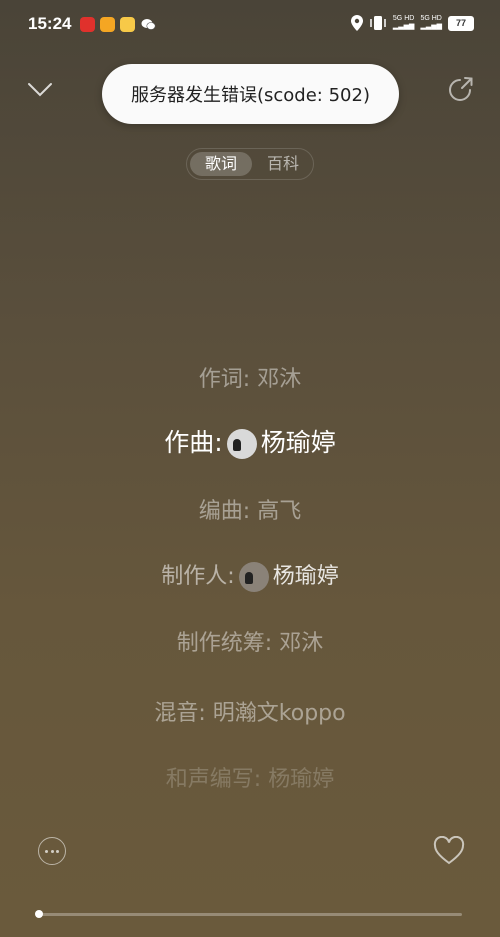 The width and height of the screenshot is (500, 937). Describe the element at coordinates (40, 89) in the screenshot. I see `chevron-down-icon` at that location.